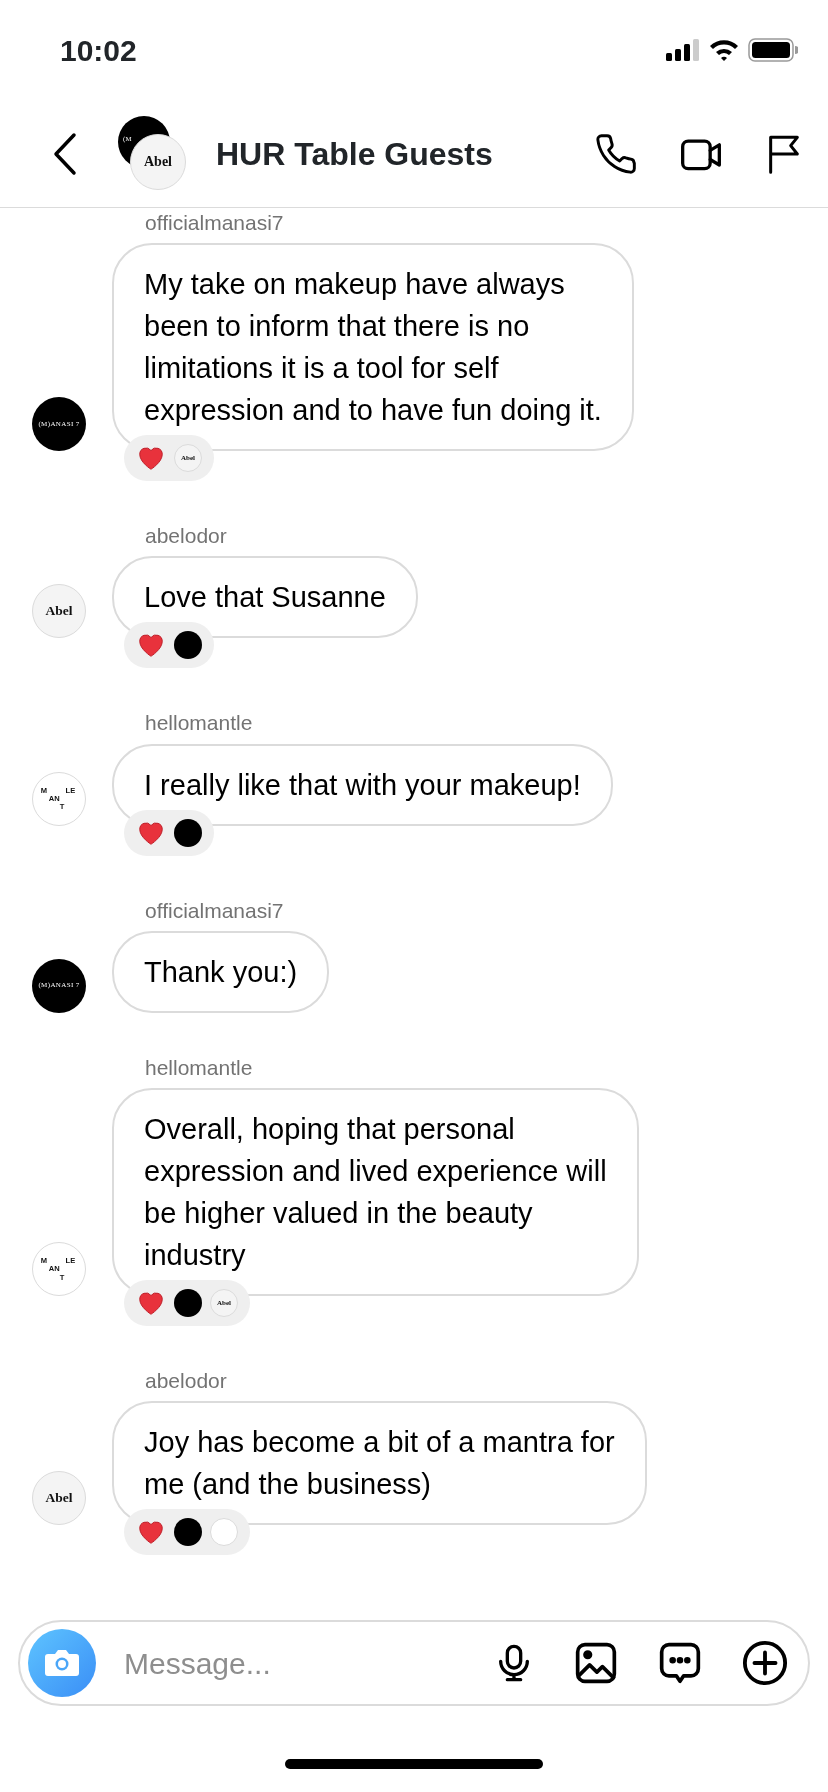 The width and height of the screenshot is (828, 1792). I want to click on message-bubble: Joy has become a bit of a mantra for me (and the business), so click(379, 1463).